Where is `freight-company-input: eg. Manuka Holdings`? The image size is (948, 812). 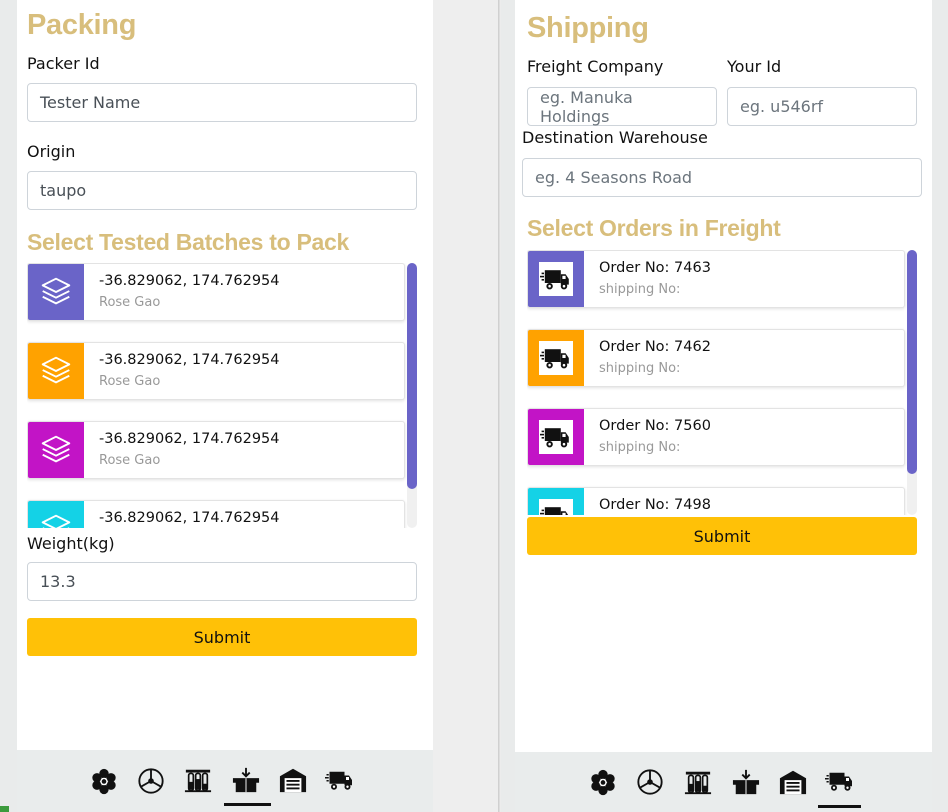
freight-company-input: eg. Manuka Holdings is located at coordinates (622, 106).